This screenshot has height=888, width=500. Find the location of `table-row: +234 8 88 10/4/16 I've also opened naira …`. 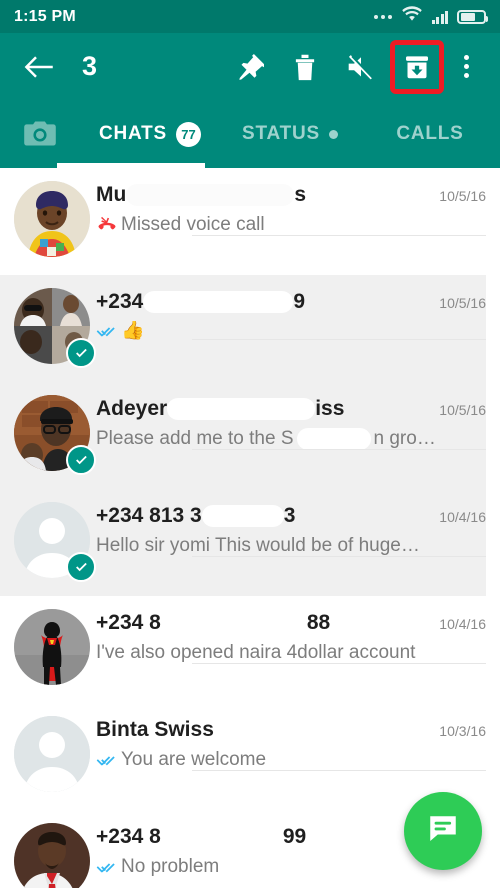

table-row: +234 8 88 10/4/16 I've also opened naira … is located at coordinates (250, 649).